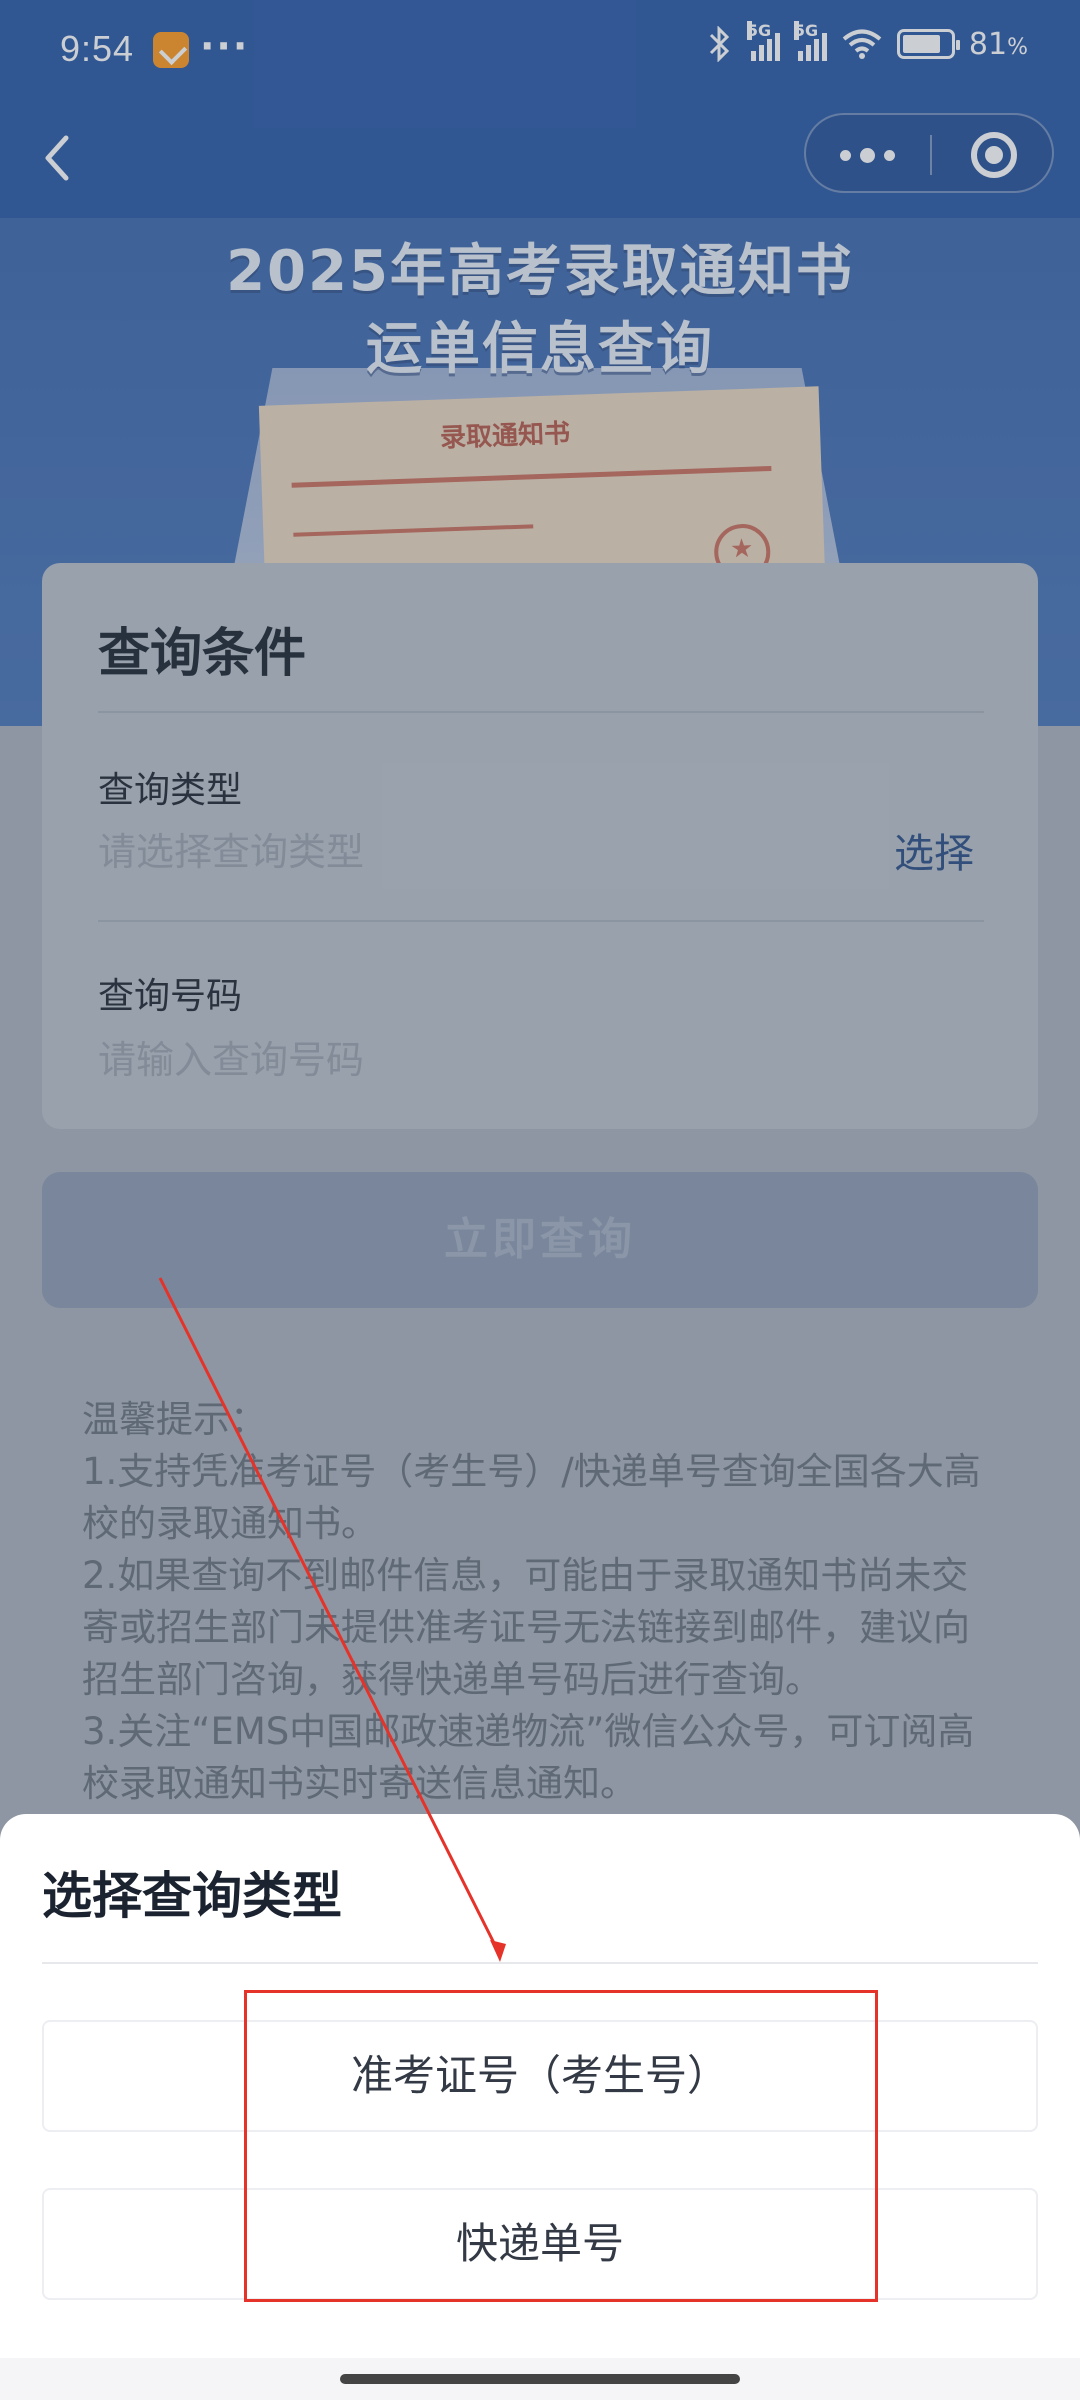 This screenshot has width=1080, height=2400. I want to click on nav-bar, so click(540, 159).